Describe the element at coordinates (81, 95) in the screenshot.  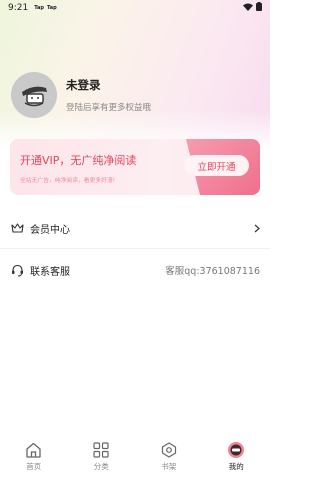
I see `profile-section: 未登录 登陆后享有更多权益哦` at that location.